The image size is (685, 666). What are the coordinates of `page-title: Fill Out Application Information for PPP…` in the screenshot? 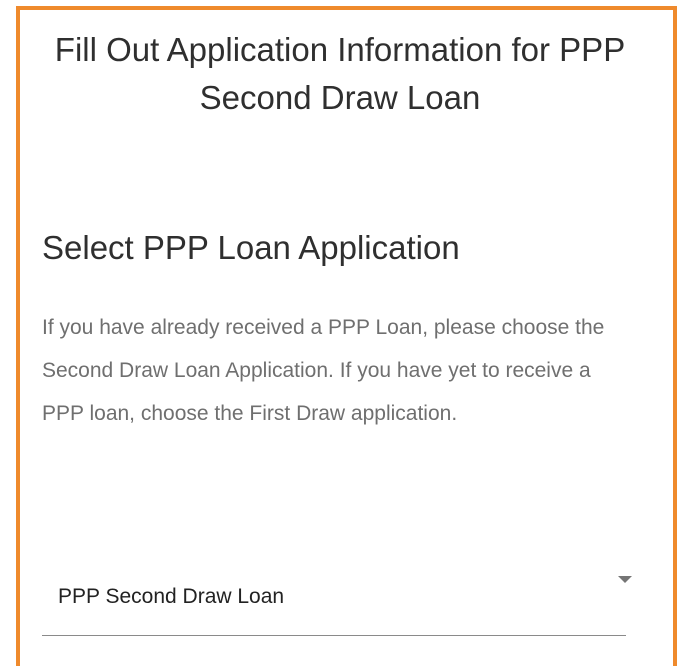 It's located at (340, 73).